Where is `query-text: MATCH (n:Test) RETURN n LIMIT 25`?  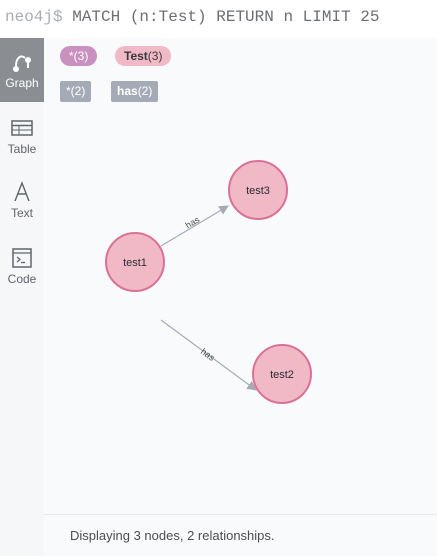 query-text: MATCH (n:Test) RETURN n LIMIT 25 is located at coordinates (225, 17).